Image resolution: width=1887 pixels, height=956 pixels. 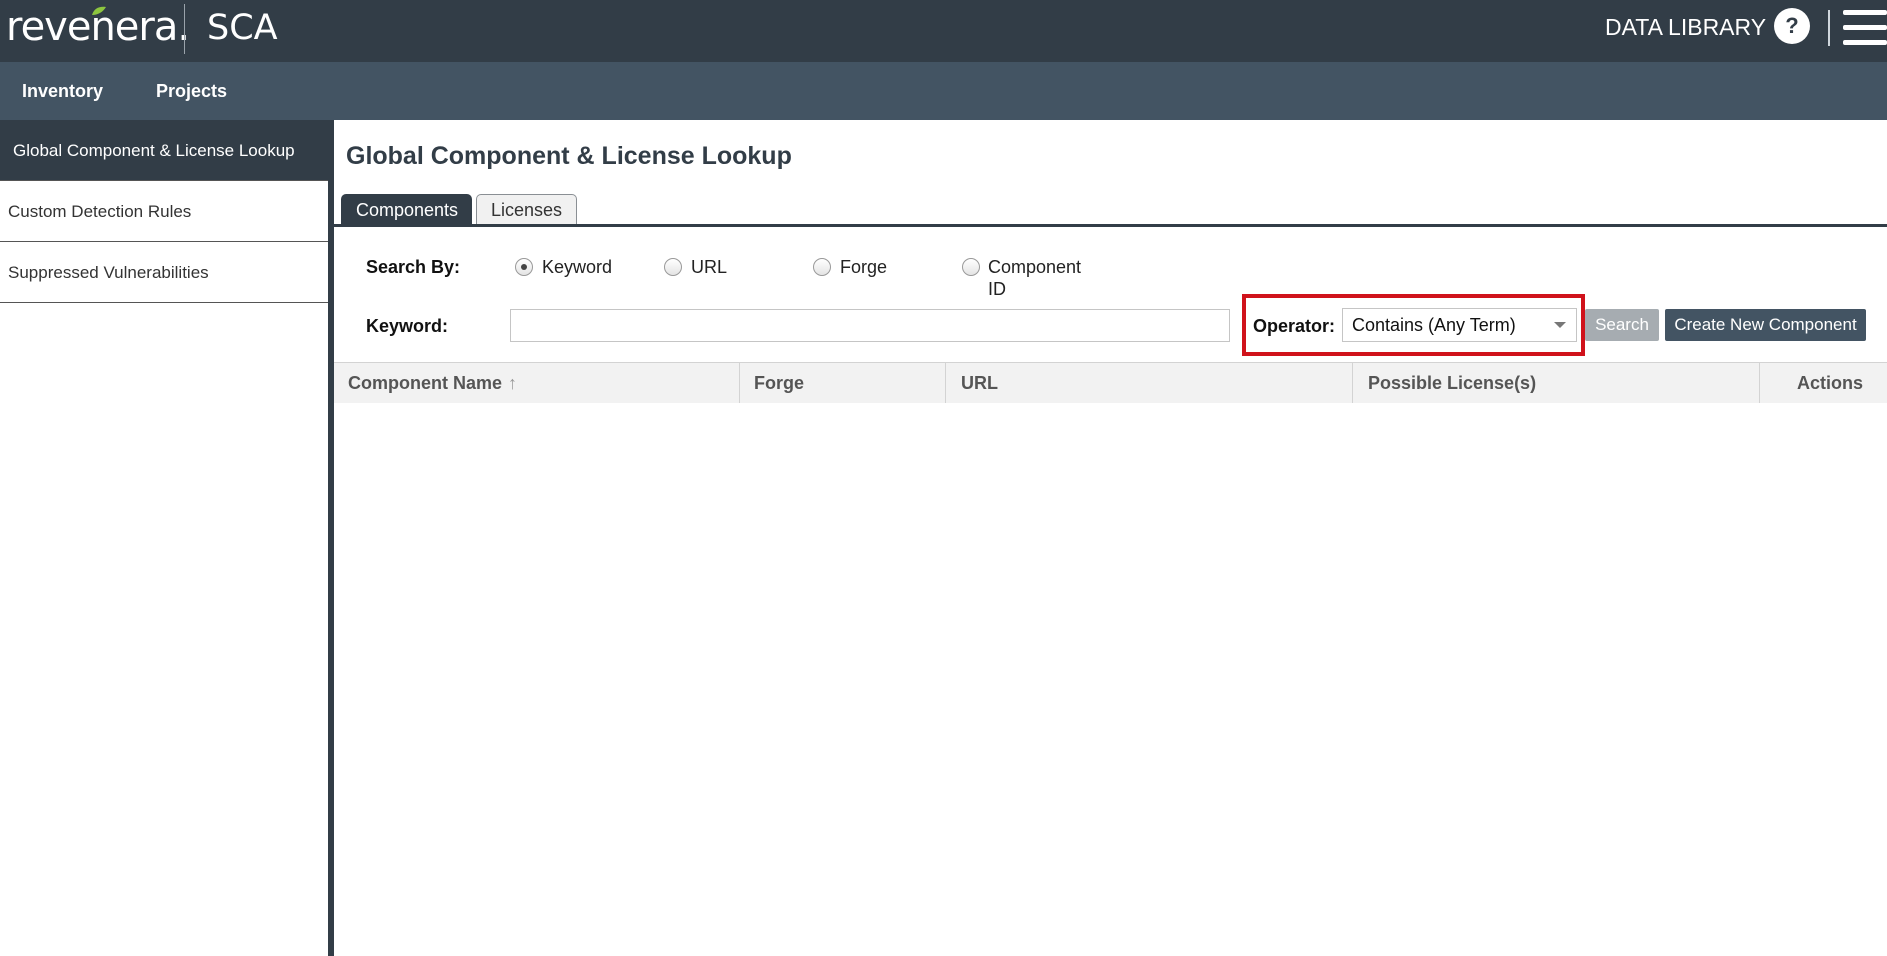 What do you see at coordinates (577, 267) in the screenshot?
I see `radio-keyword-label: Keyword` at bounding box center [577, 267].